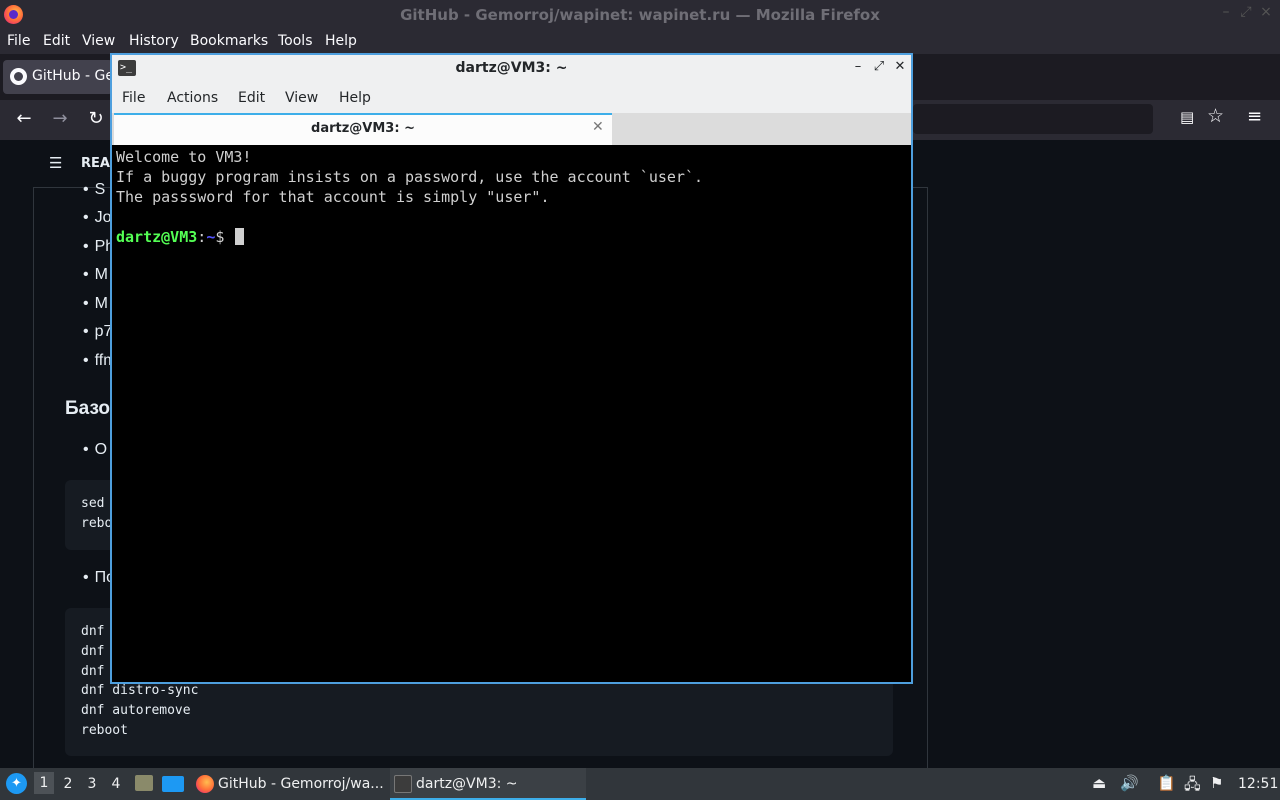 The image size is (1280, 800). I want to click on reload-icon: ↻, so click(96, 118).